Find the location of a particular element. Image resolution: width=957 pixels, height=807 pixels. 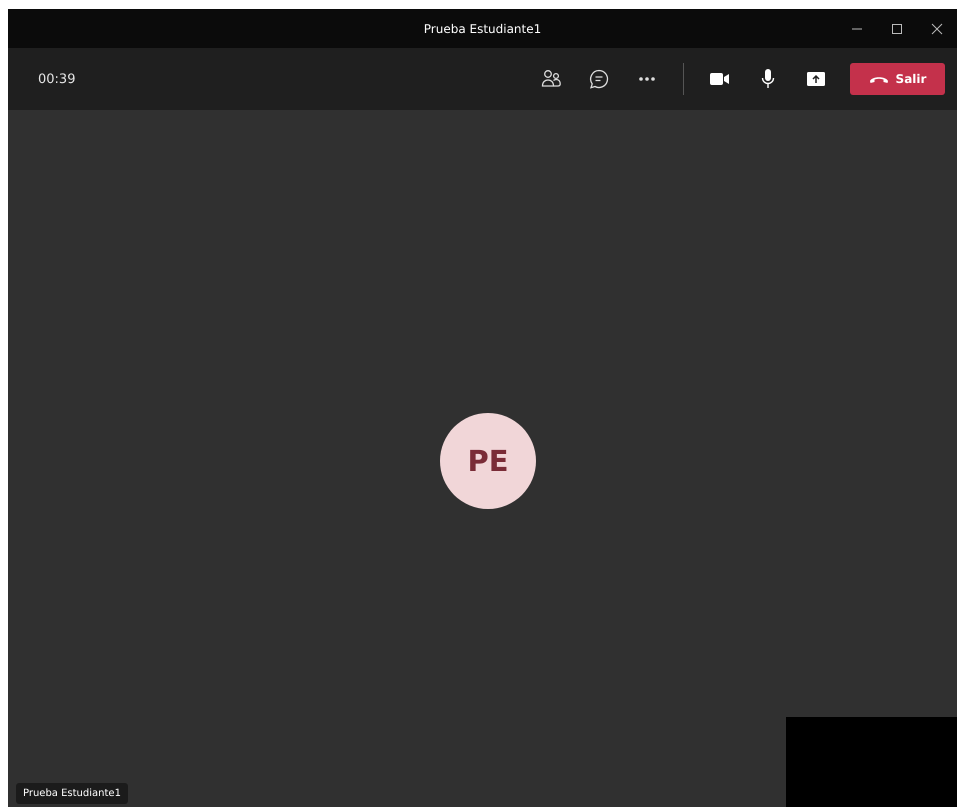

window-title: Prueba Estudiante1 is located at coordinates (483, 29).